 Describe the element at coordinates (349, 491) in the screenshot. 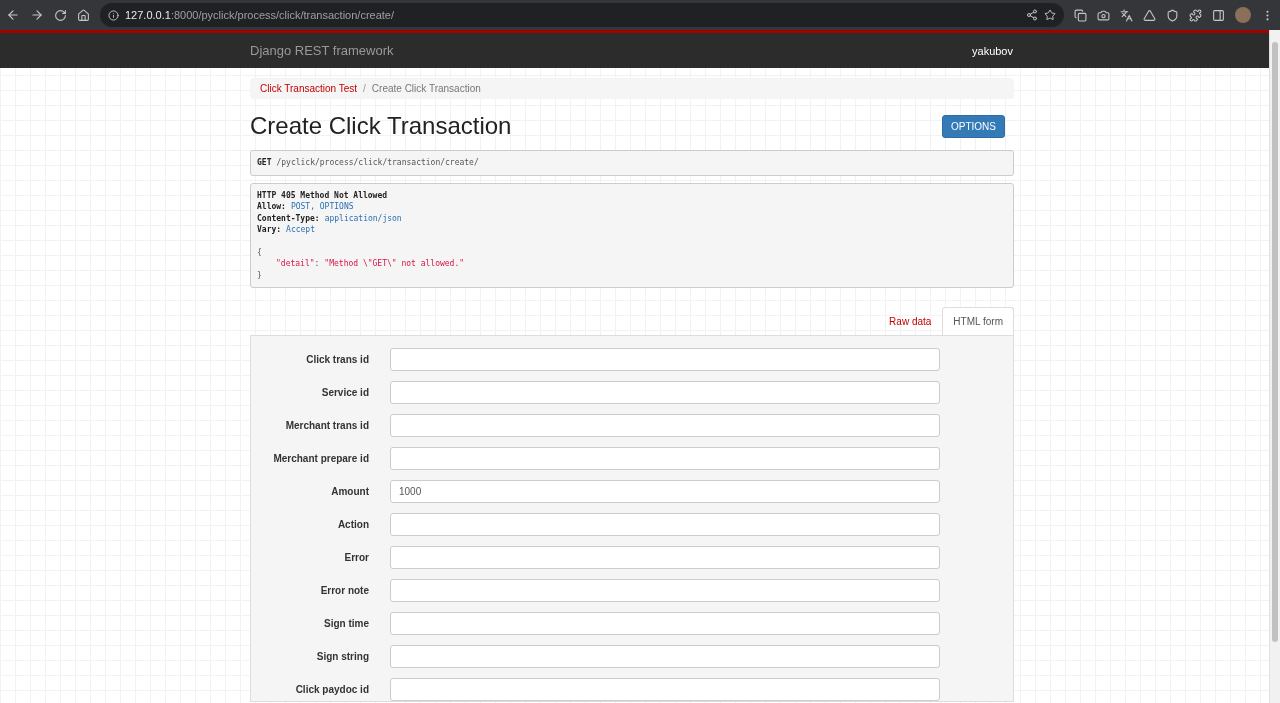

I see `field-label: Amount` at that location.